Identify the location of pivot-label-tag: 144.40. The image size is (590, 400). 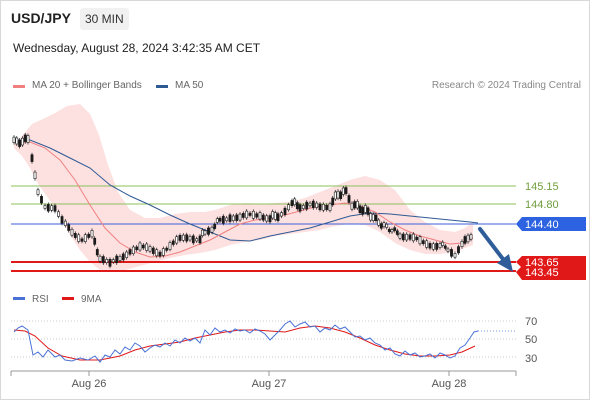
(551, 224).